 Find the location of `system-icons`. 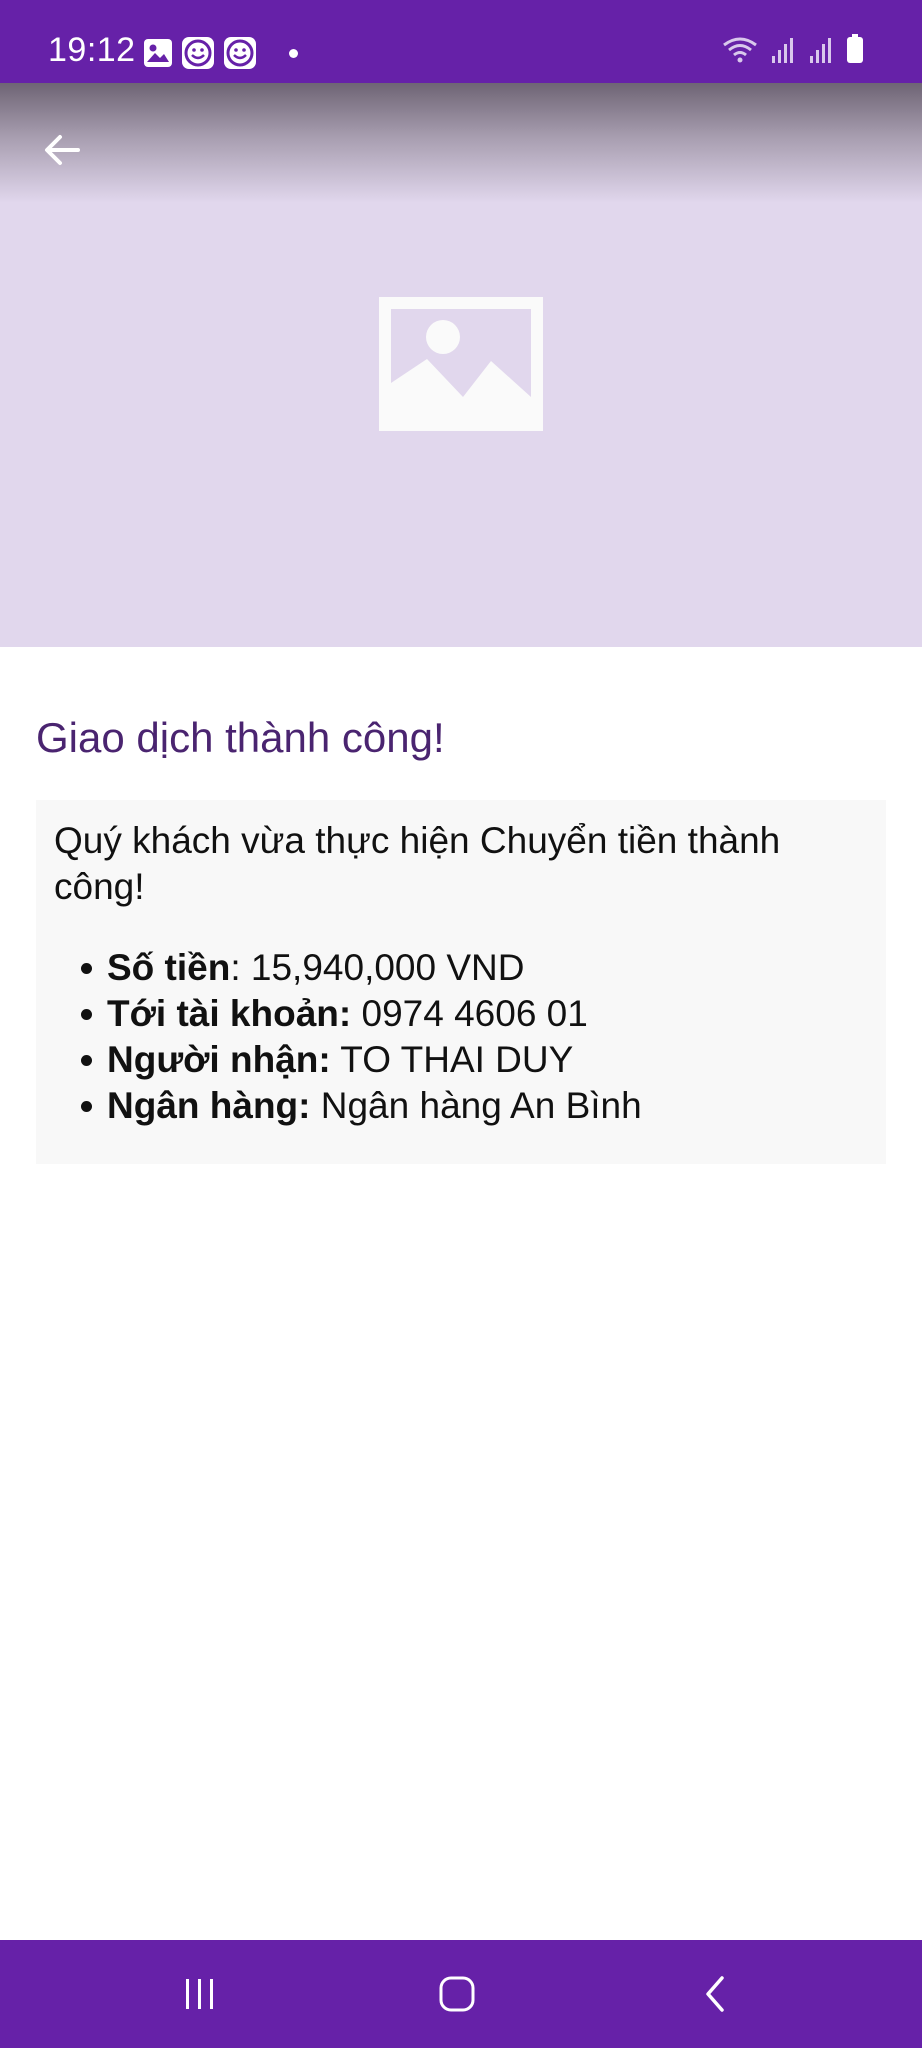

system-icons is located at coordinates (793, 49).